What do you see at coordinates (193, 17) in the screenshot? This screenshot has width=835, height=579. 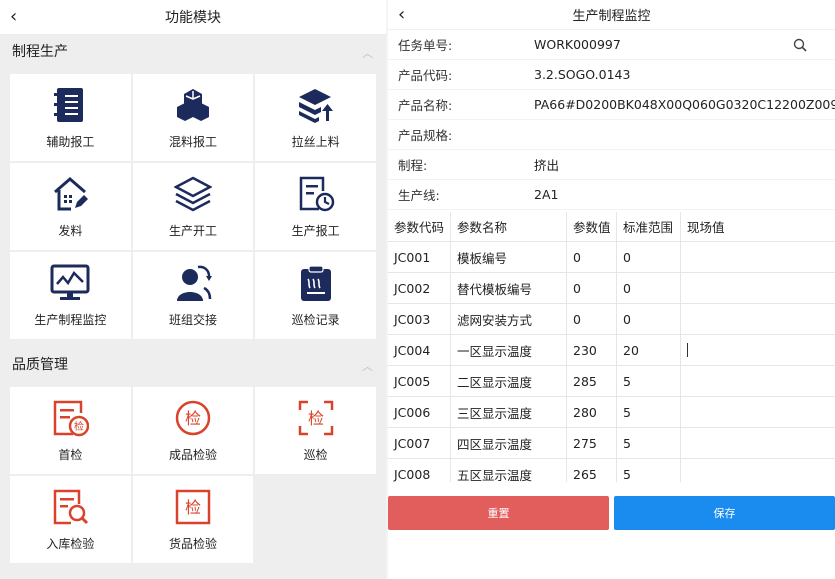 I see `left-header: ‹ 功能模块` at bounding box center [193, 17].